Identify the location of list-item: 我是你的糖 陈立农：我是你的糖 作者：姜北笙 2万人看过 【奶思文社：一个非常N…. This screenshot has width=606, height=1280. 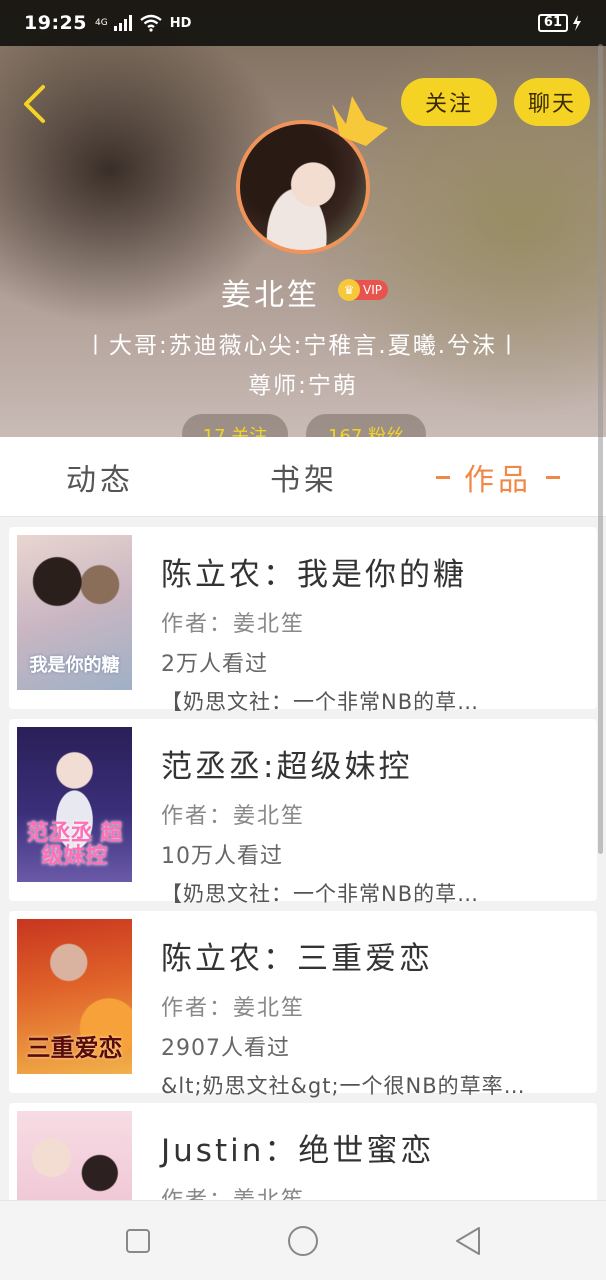
(303, 620).